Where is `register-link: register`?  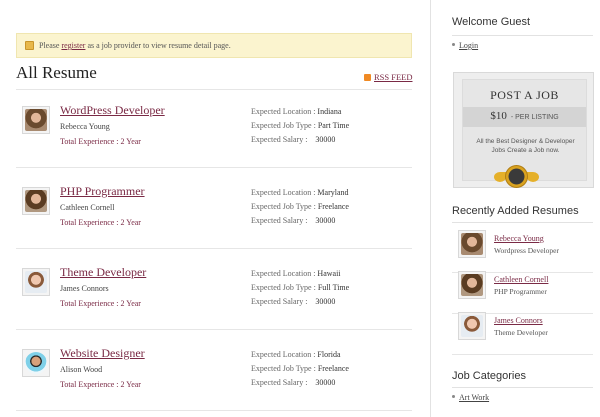
register-link: register is located at coordinates (73, 45).